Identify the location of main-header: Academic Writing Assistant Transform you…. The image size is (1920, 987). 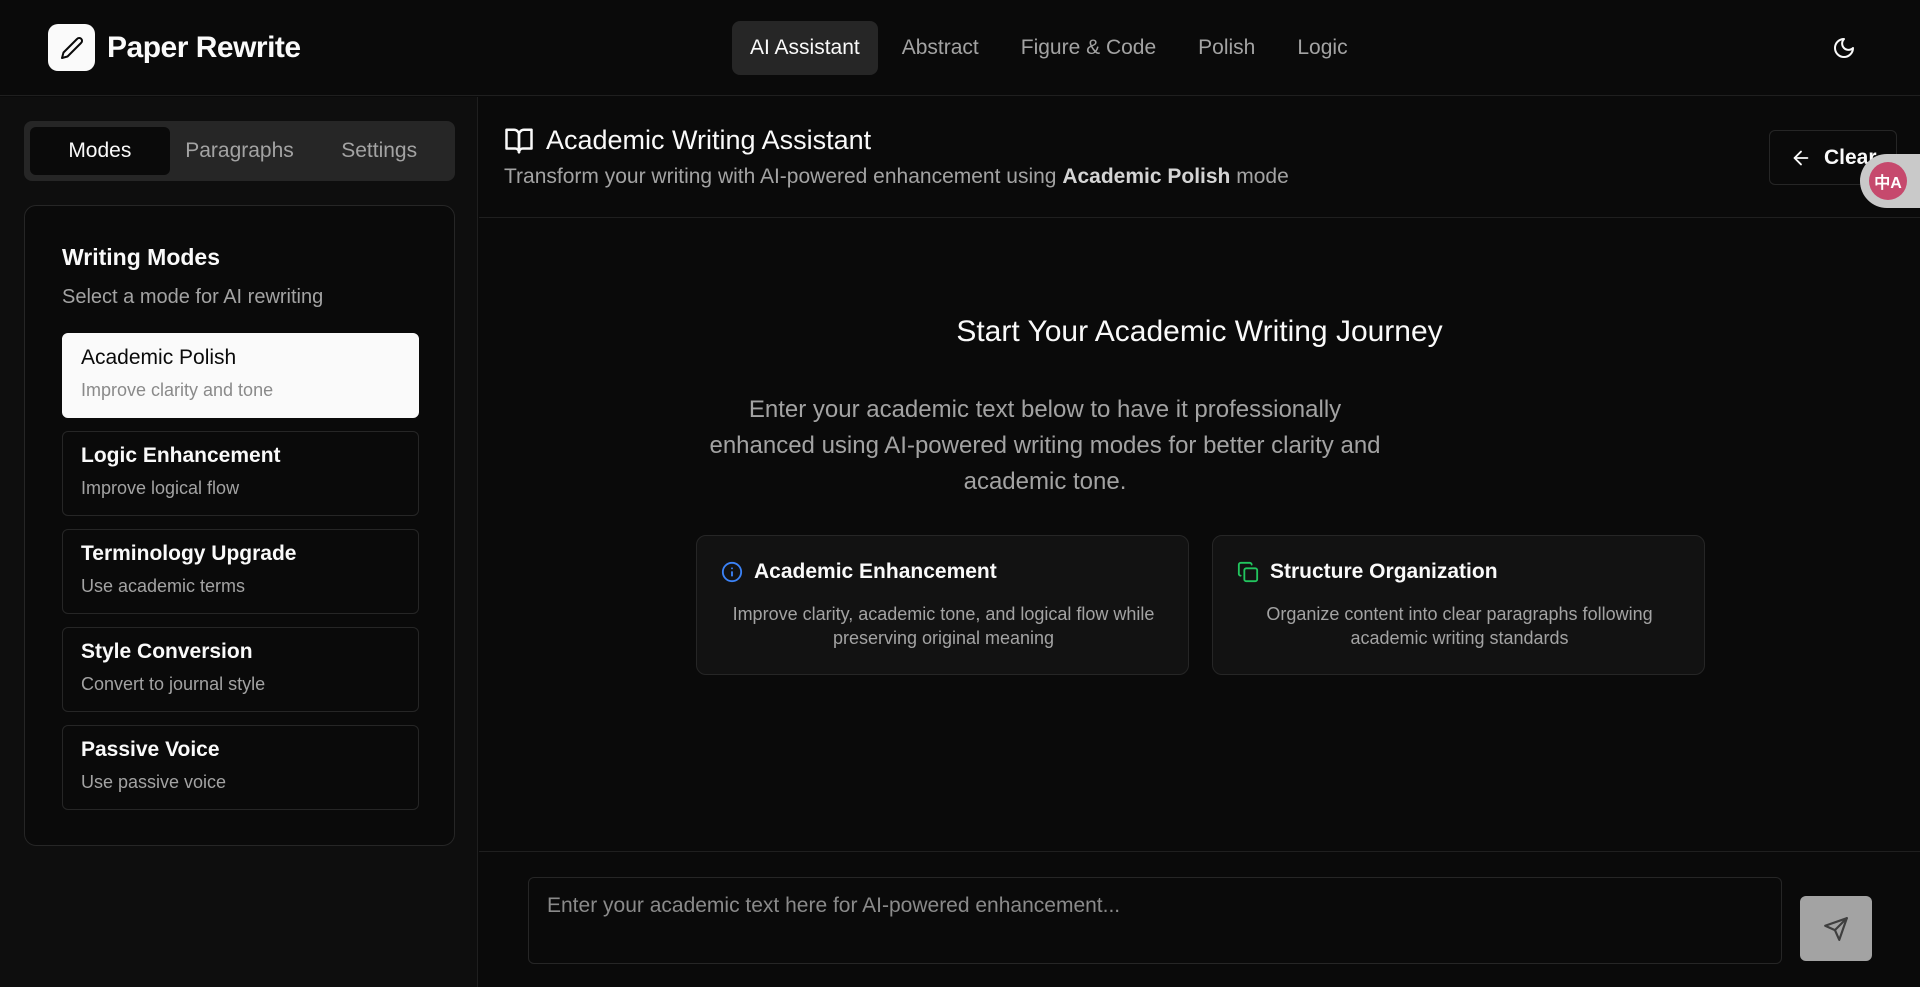
(1199, 157).